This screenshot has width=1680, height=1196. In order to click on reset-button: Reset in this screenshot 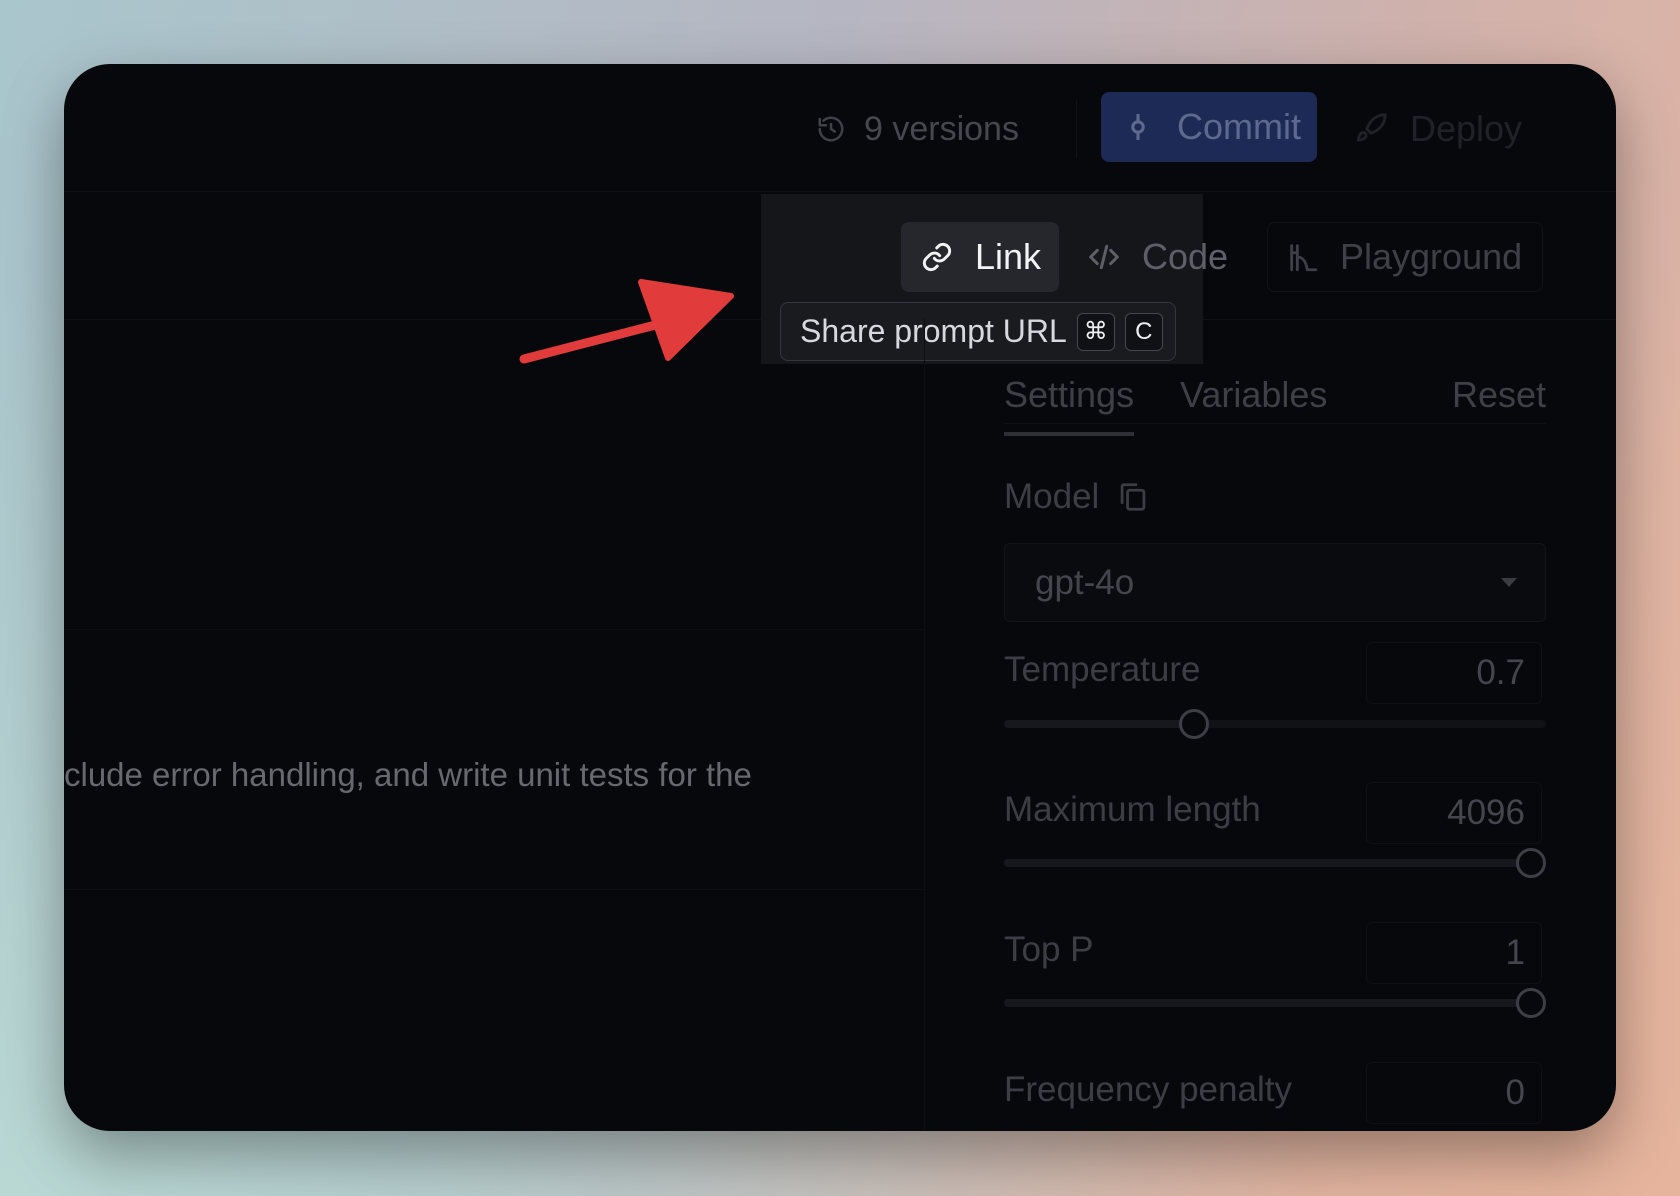, I will do `click(1499, 395)`.